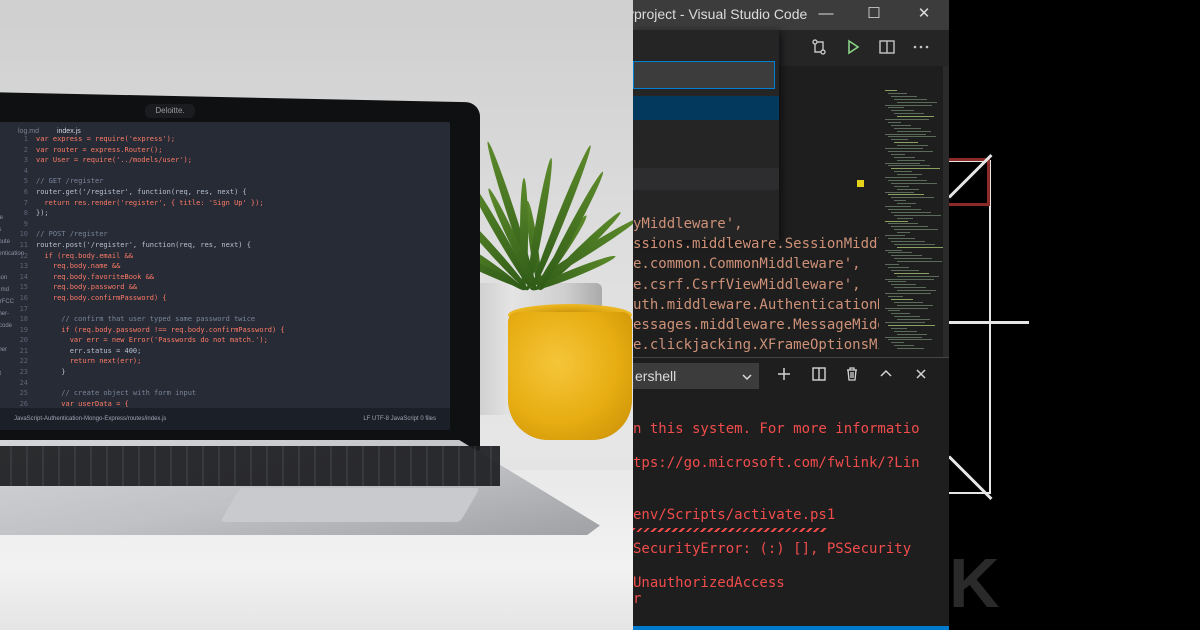 This screenshot has height=630, width=1200. I want to click on code-text: err.status = 400;, so click(89, 350).